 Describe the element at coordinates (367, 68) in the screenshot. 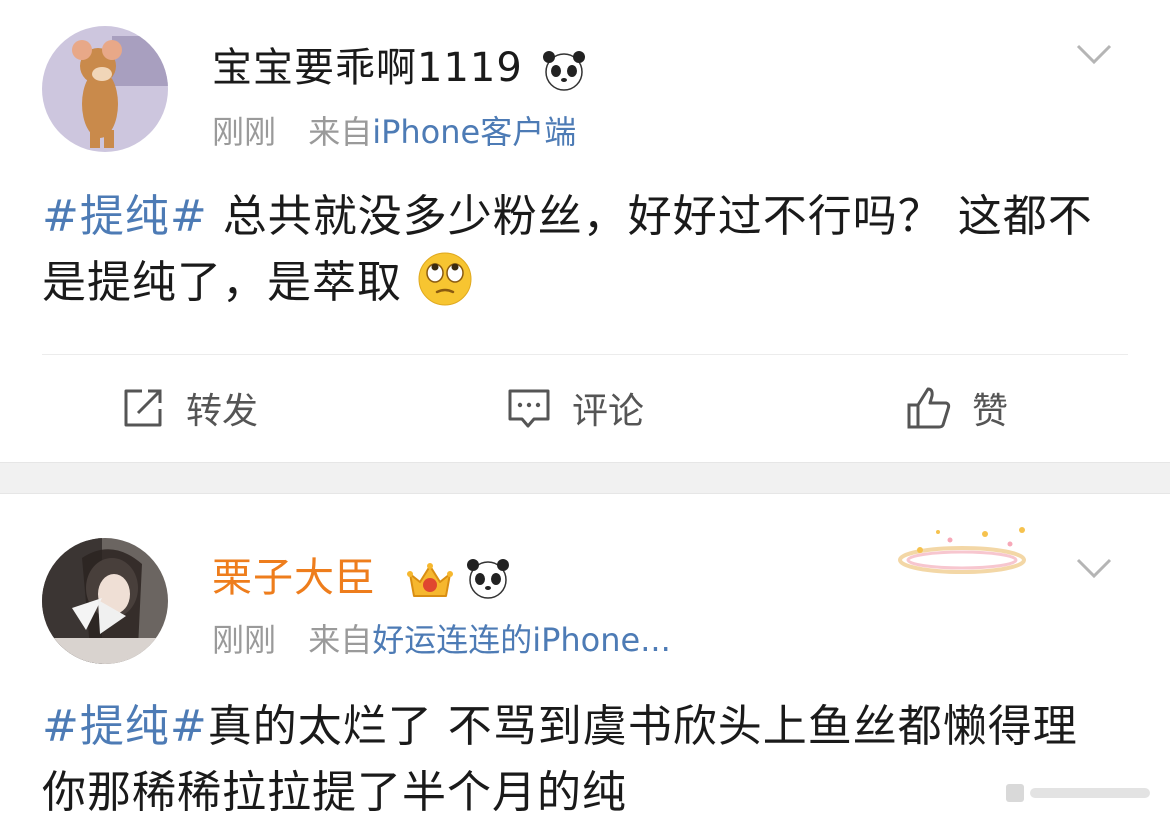

I see `username: 宝宝要乖啊1119` at that location.